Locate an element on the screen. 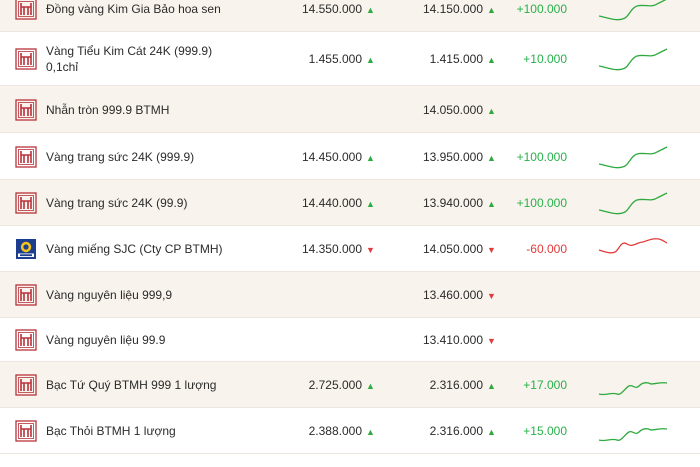  sell-price-value: 1.415.000 is located at coordinates (456, 59).